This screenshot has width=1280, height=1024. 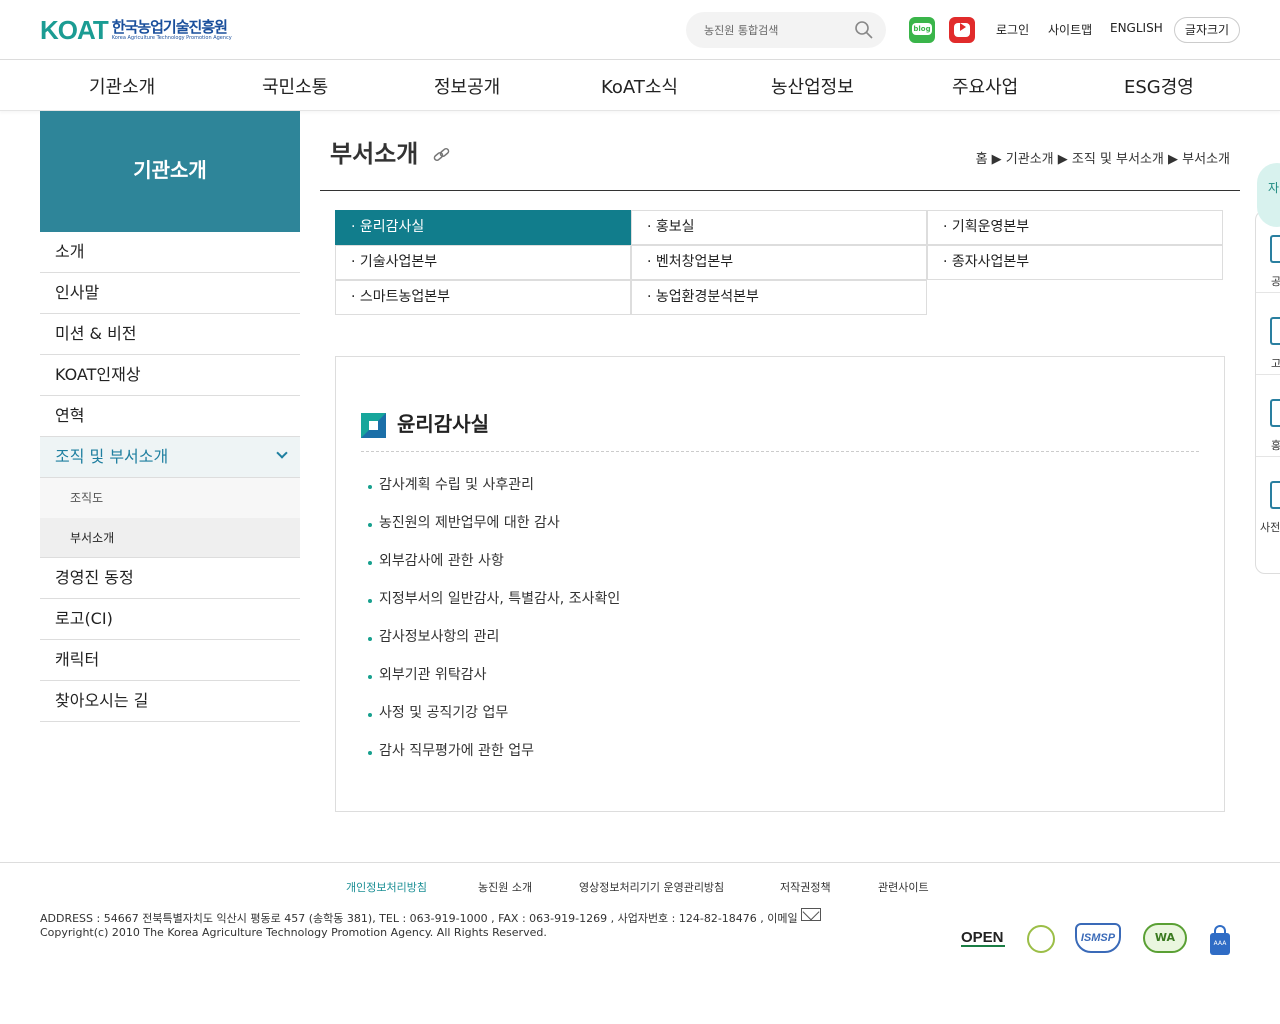 What do you see at coordinates (1268, 498) in the screenshot?
I see `quick-item-4: 사전` at bounding box center [1268, 498].